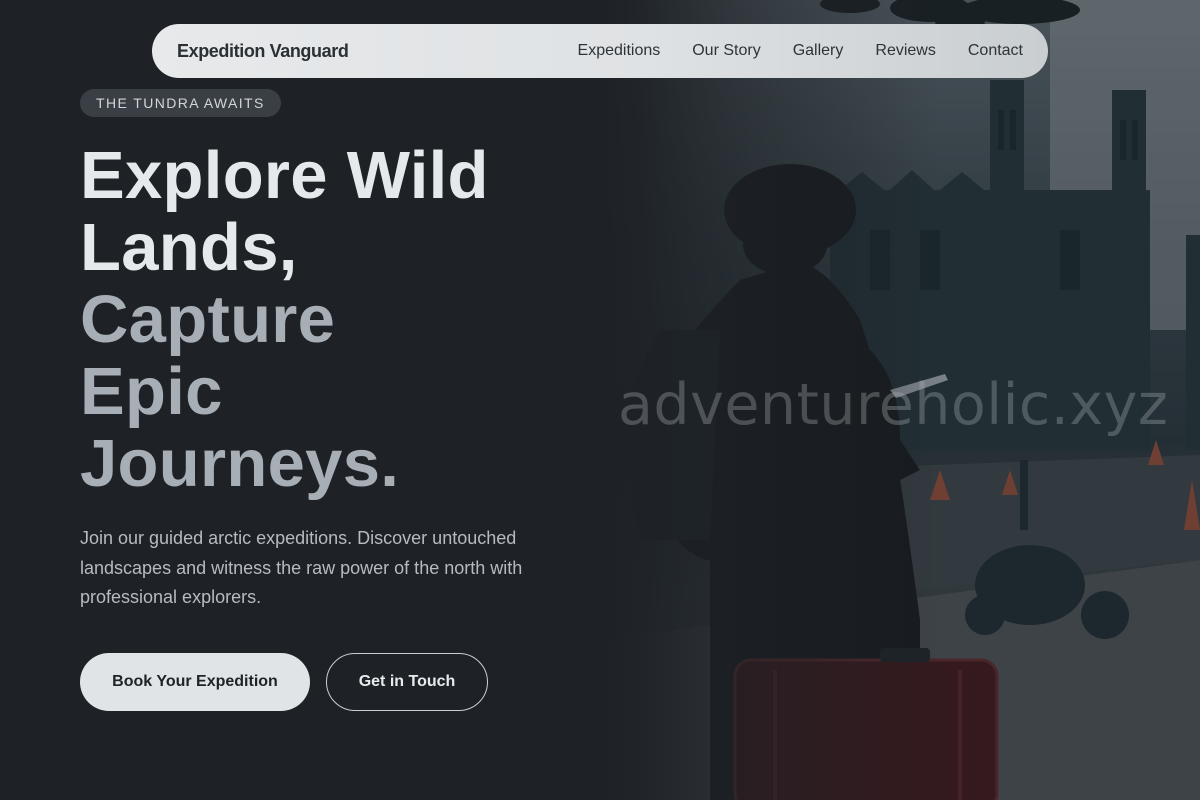 Image resolution: width=1200 pixels, height=800 pixels. What do you see at coordinates (818, 51) in the screenshot?
I see `nav-link-gallery: Gallery` at bounding box center [818, 51].